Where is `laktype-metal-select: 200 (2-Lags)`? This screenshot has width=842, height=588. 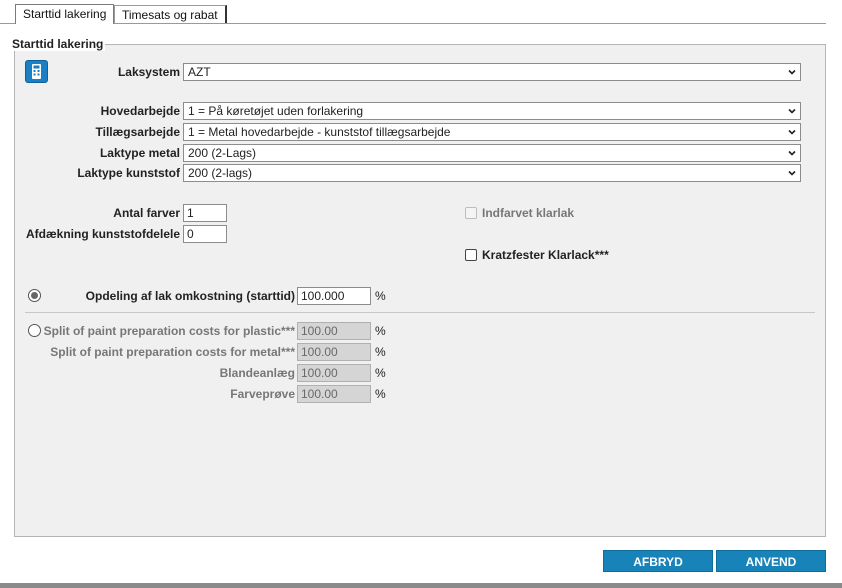 laktype-metal-select: 200 (2-Lags) is located at coordinates (492, 153).